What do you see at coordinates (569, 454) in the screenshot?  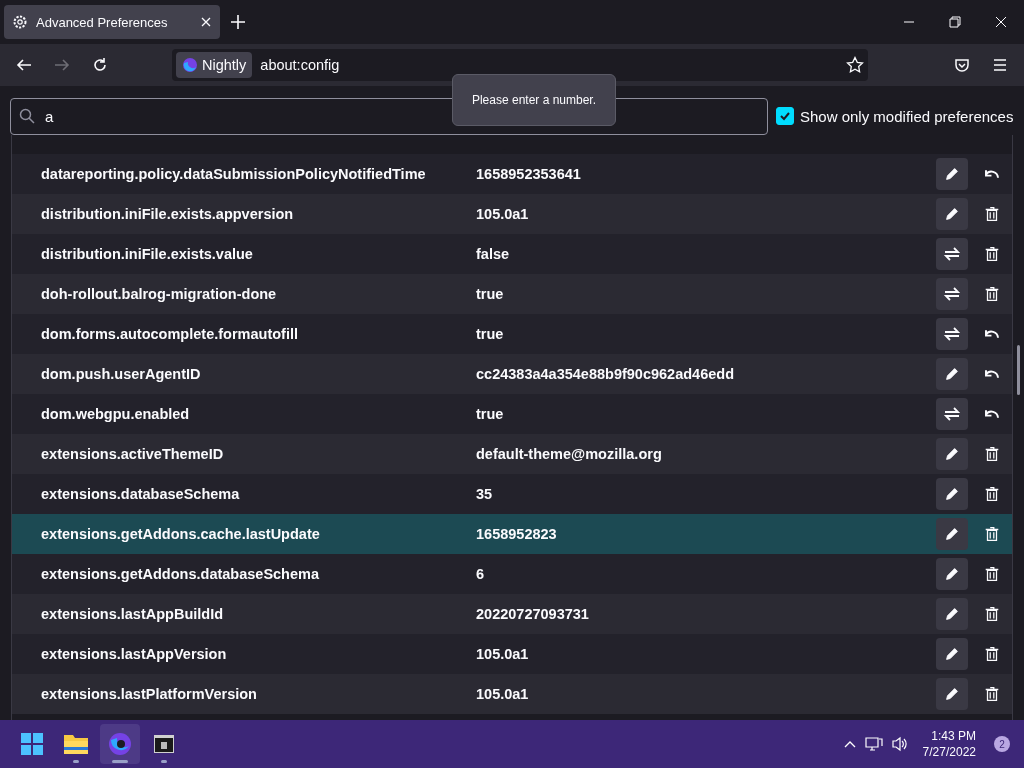 I see `preference-value: default-theme@mozilla.org` at bounding box center [569, 454].